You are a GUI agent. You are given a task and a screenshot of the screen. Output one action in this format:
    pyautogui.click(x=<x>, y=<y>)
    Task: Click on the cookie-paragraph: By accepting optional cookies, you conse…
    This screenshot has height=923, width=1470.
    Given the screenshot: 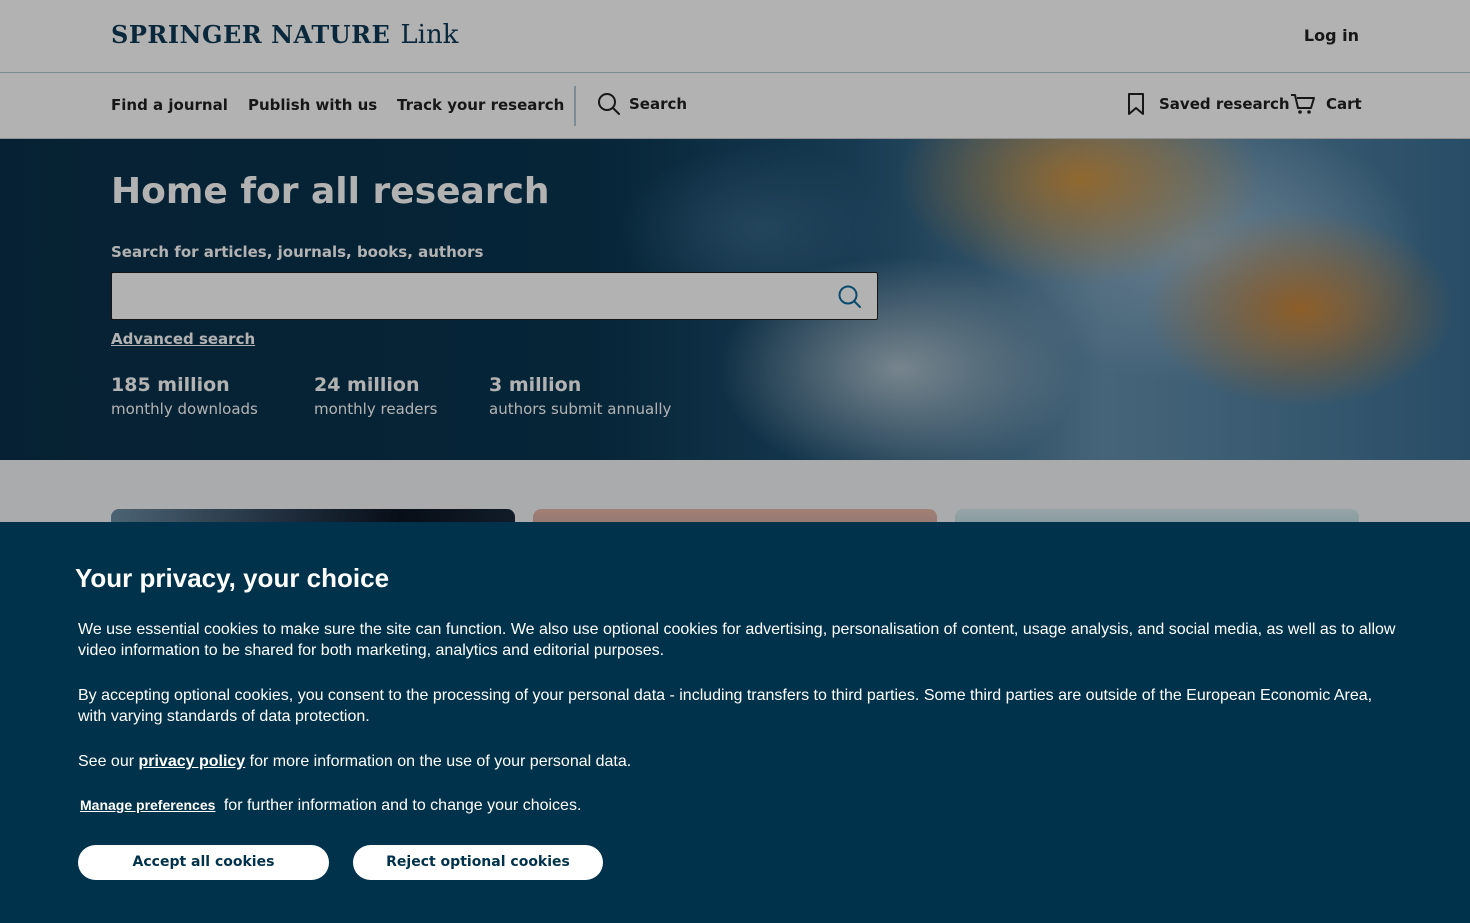 What is the action you would take?
    pyautogui.click(x=725, y=706)
    